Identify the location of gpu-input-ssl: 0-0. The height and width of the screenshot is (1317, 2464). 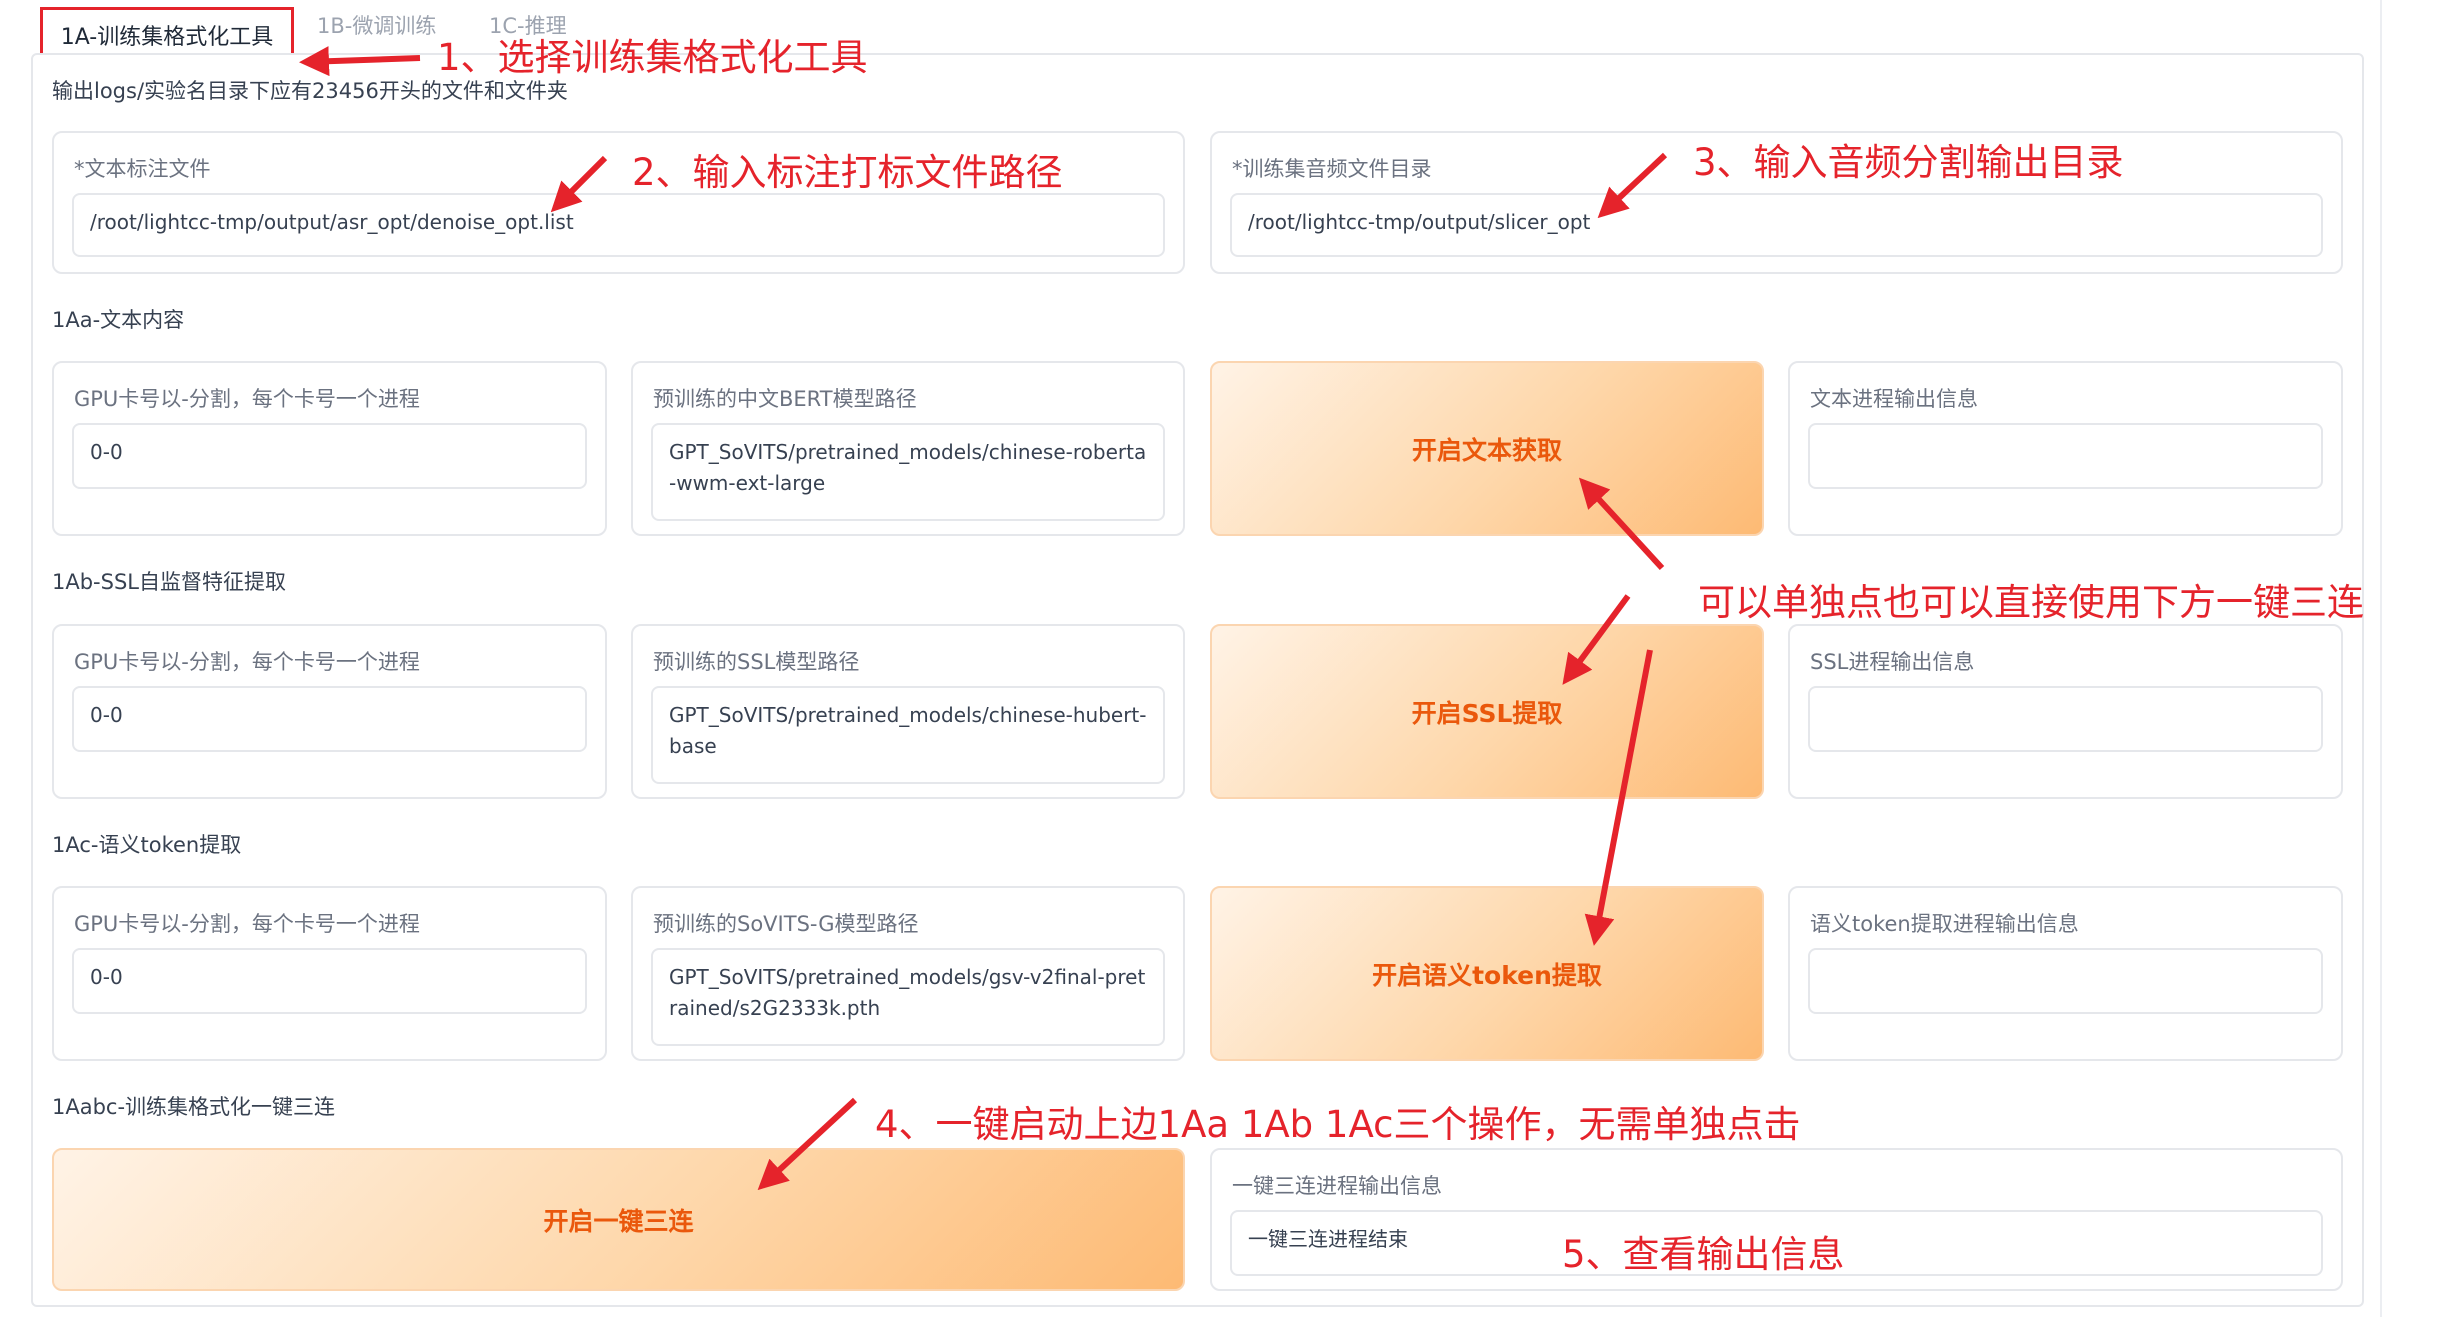
(329, 719).